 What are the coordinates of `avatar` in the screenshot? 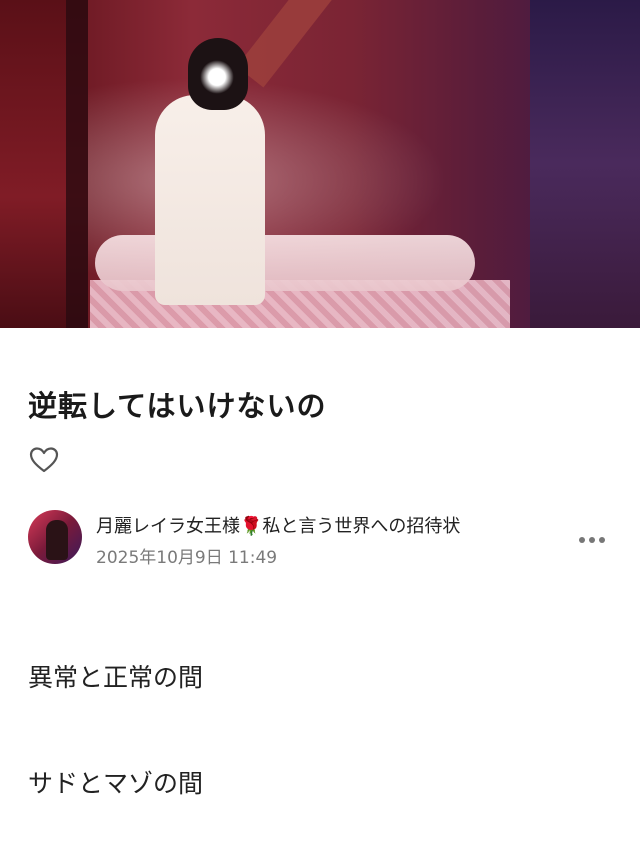 It's located at (55, 537).